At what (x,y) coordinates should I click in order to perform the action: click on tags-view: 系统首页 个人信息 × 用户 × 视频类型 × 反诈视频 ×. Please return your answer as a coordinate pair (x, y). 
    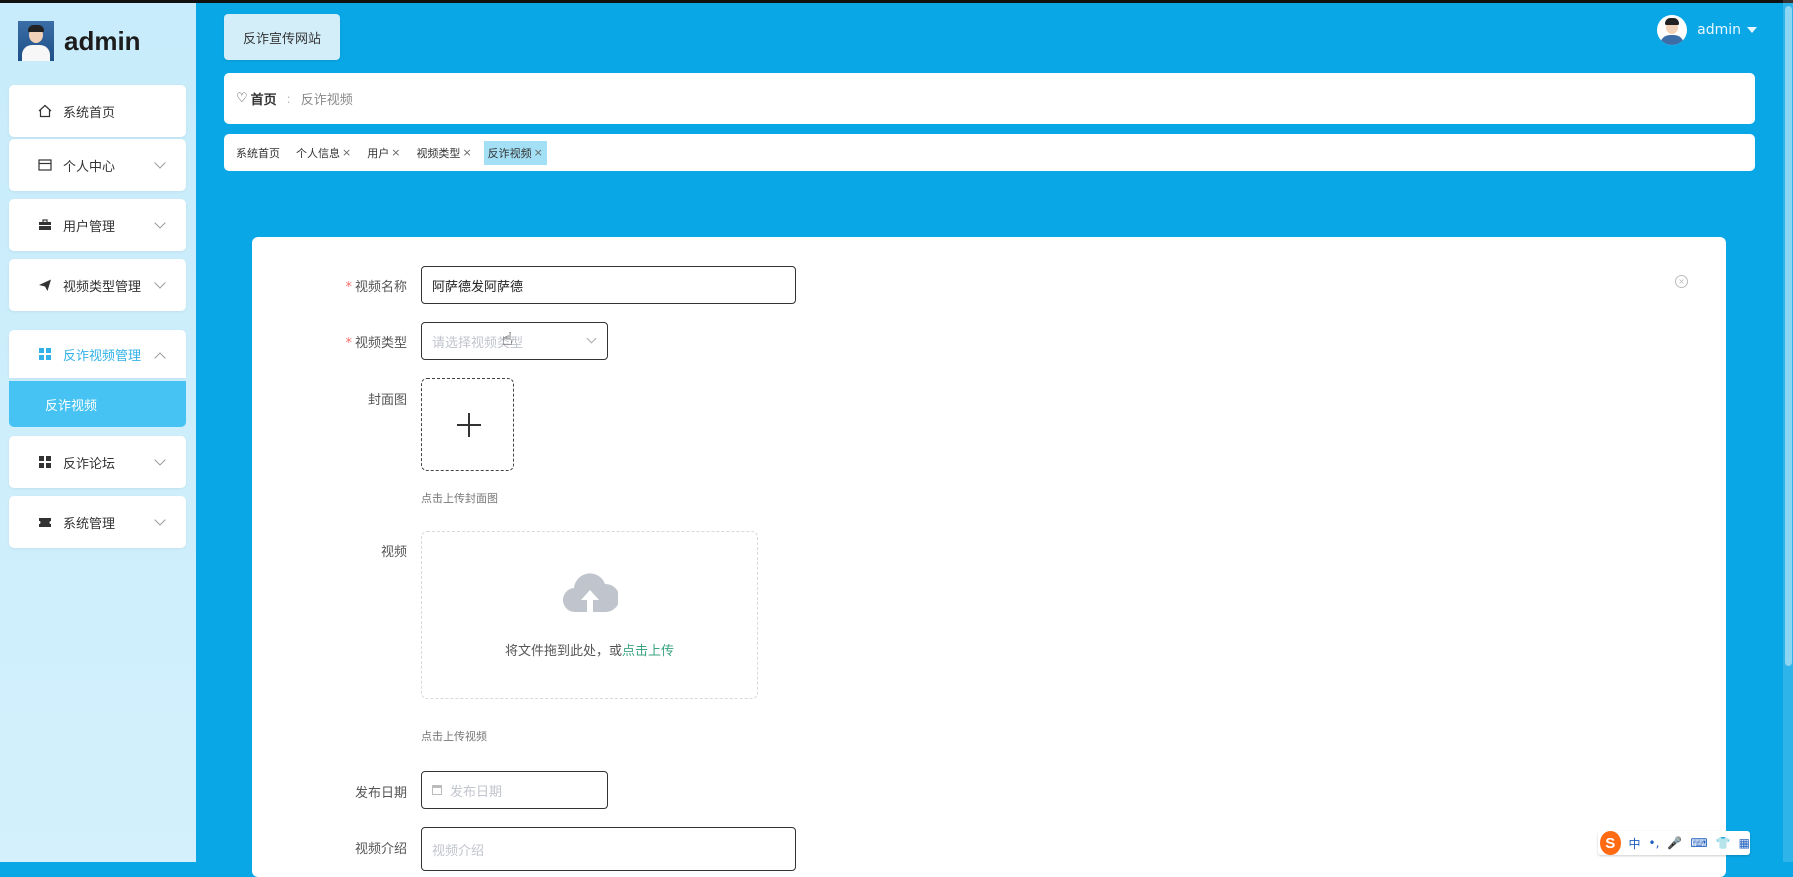
    Looking at the image, I should click on (989, 152).